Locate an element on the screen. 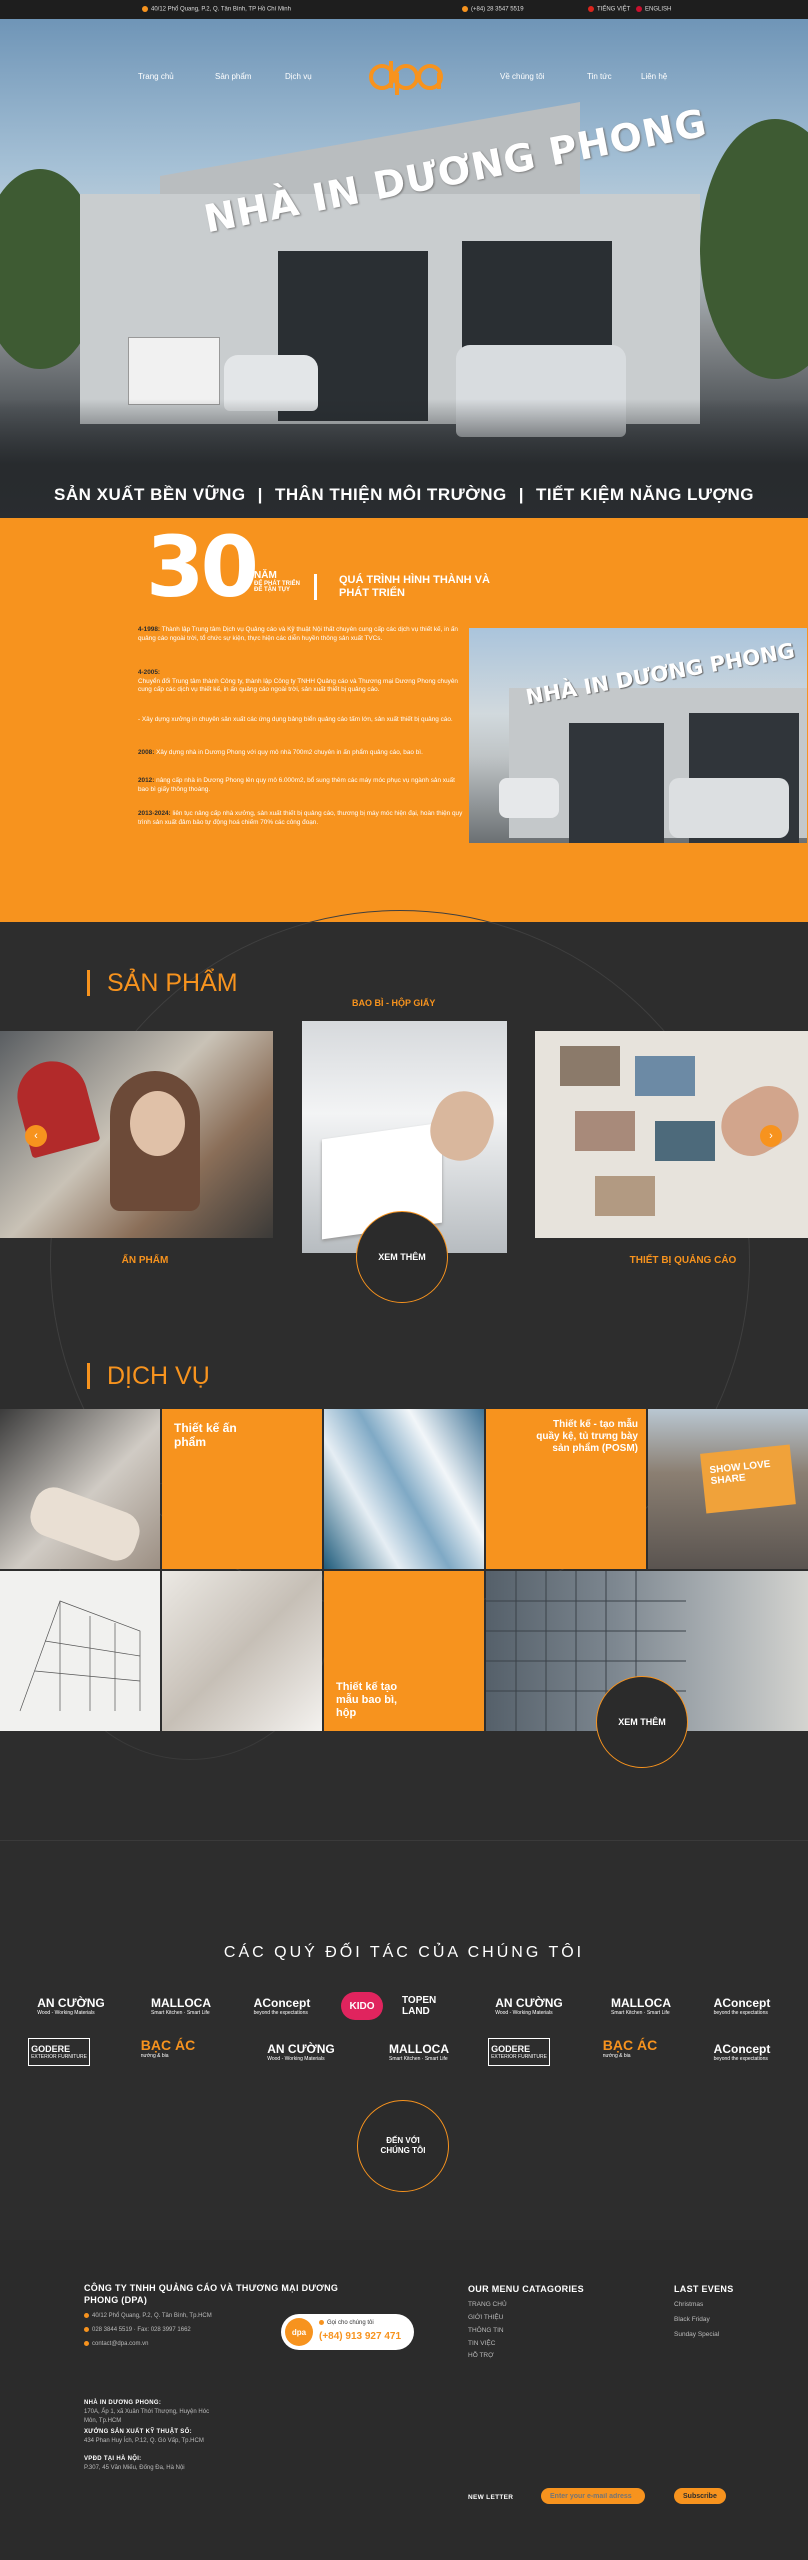 Image resolution: width=808 pixels, height=2560 pixels. partner-logo-malloca-3: MALLOCA Smart Kitchen · Smart Life is located at coordinates (419, 2052).